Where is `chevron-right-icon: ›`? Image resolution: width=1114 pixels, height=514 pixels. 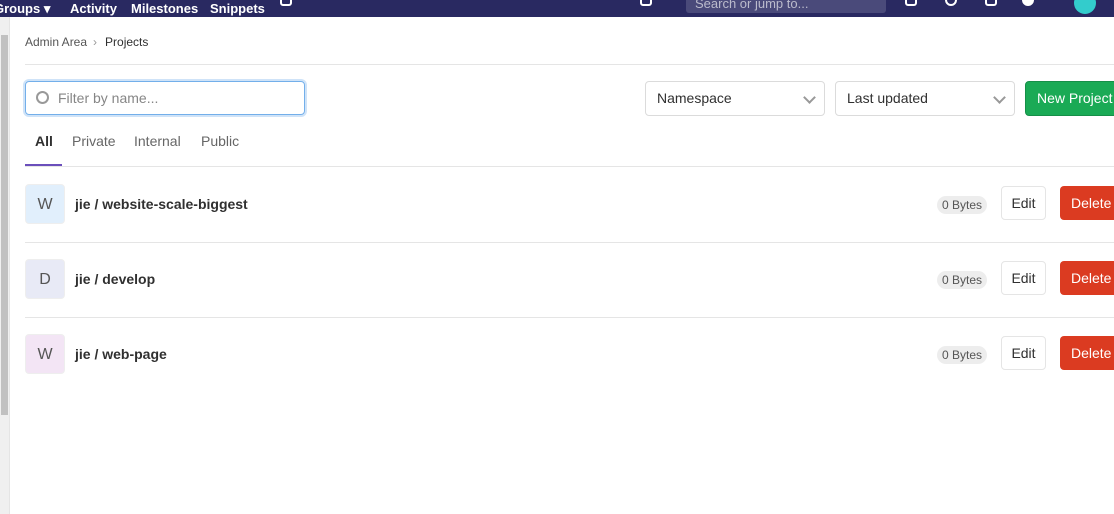 chevron-right-icon: › is located at coordinates (95, 42).